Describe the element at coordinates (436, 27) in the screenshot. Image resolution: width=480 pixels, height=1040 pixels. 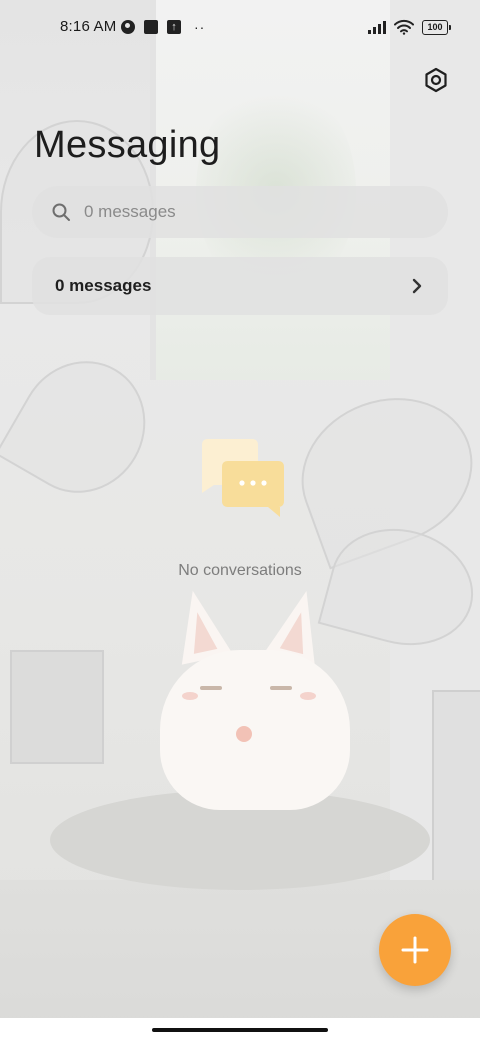
I see `battery-icon: 100` at that location.